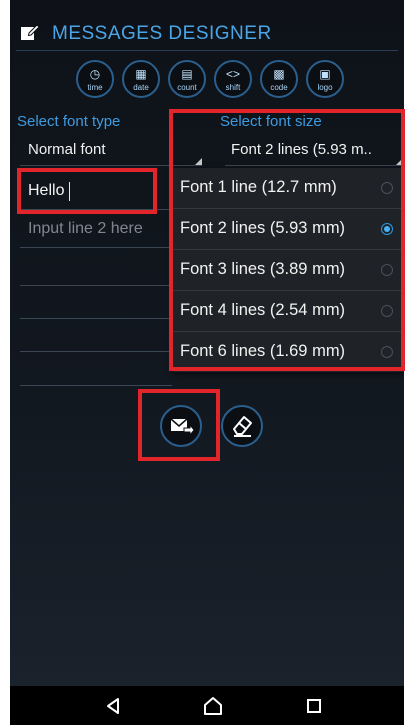 The image size is (405, 725). I want to click on home-icon, so click(213, 706).